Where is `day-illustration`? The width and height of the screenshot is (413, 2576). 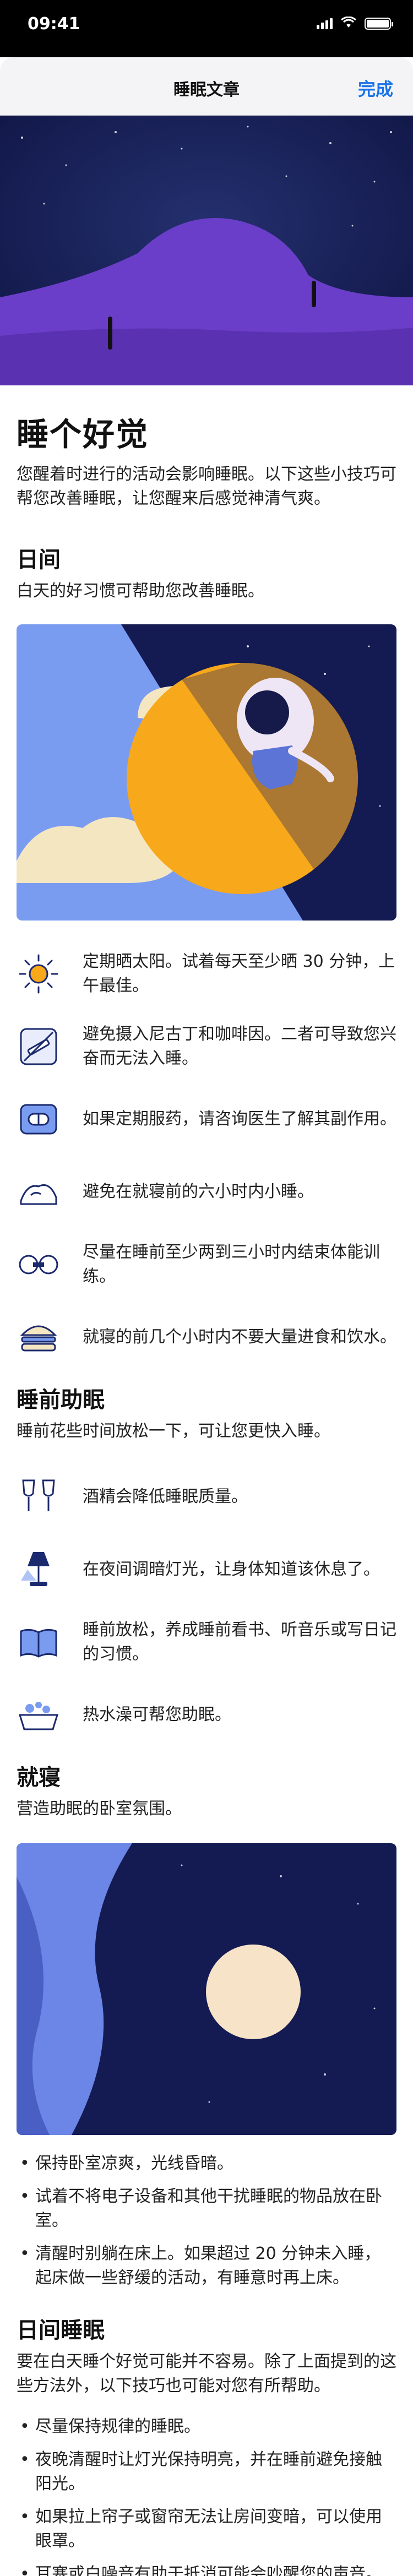
day-illustration is located at coordinates (206, 772).